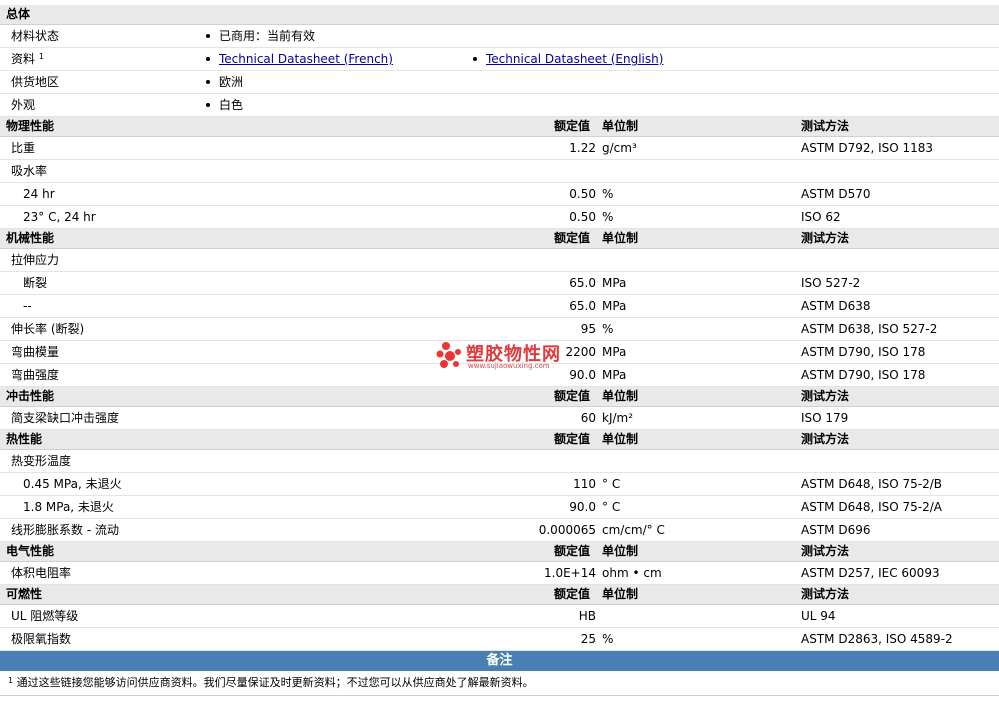 This screenshot has height=715, width=999. I want to click on property-row: 比重 1.22 g/cm³ ASTM D792, ISO 1183, so click(499, 148).